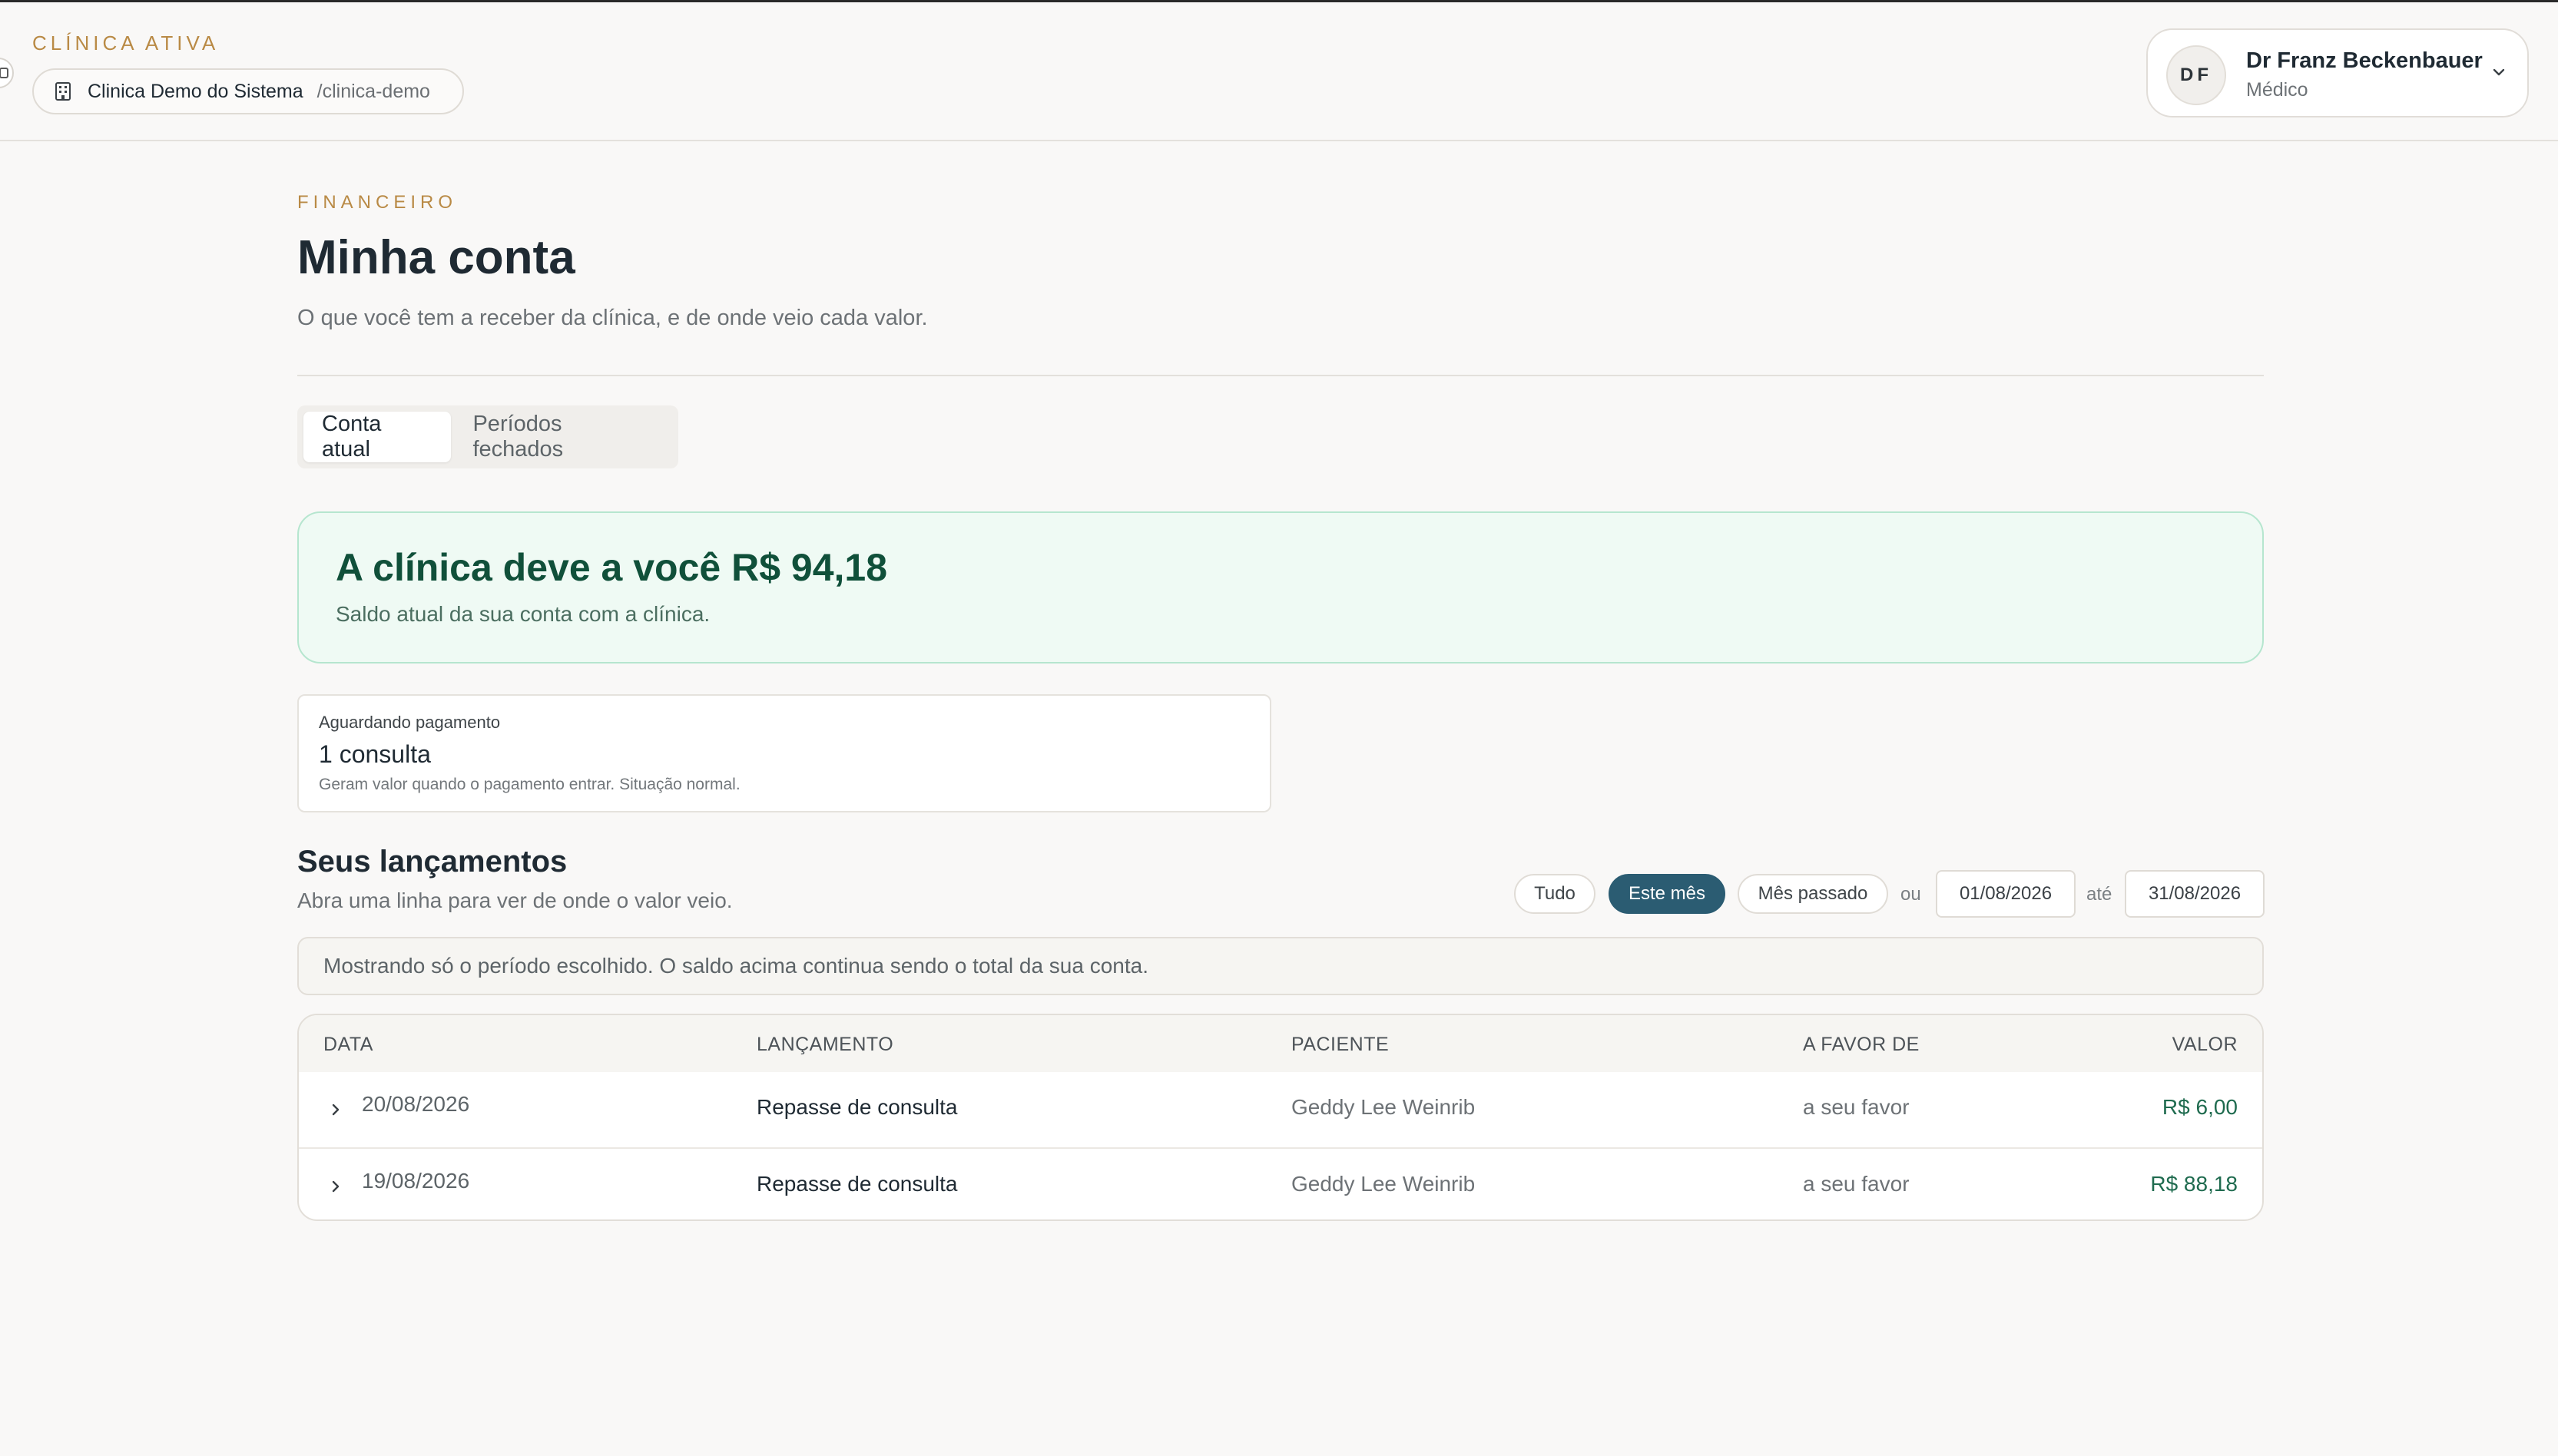 This screenshot has width=2558, height=1456. I want to click on column-favor: A FAVOR DE, so click(1861, 1044).